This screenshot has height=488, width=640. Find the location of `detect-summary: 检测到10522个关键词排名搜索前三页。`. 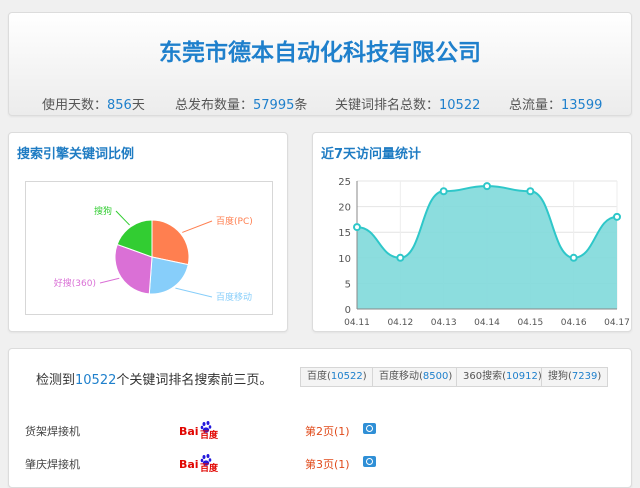

detect-summary: 检测到10522个关键词排名搜索前三页。 is located at coordinates (154, 380).